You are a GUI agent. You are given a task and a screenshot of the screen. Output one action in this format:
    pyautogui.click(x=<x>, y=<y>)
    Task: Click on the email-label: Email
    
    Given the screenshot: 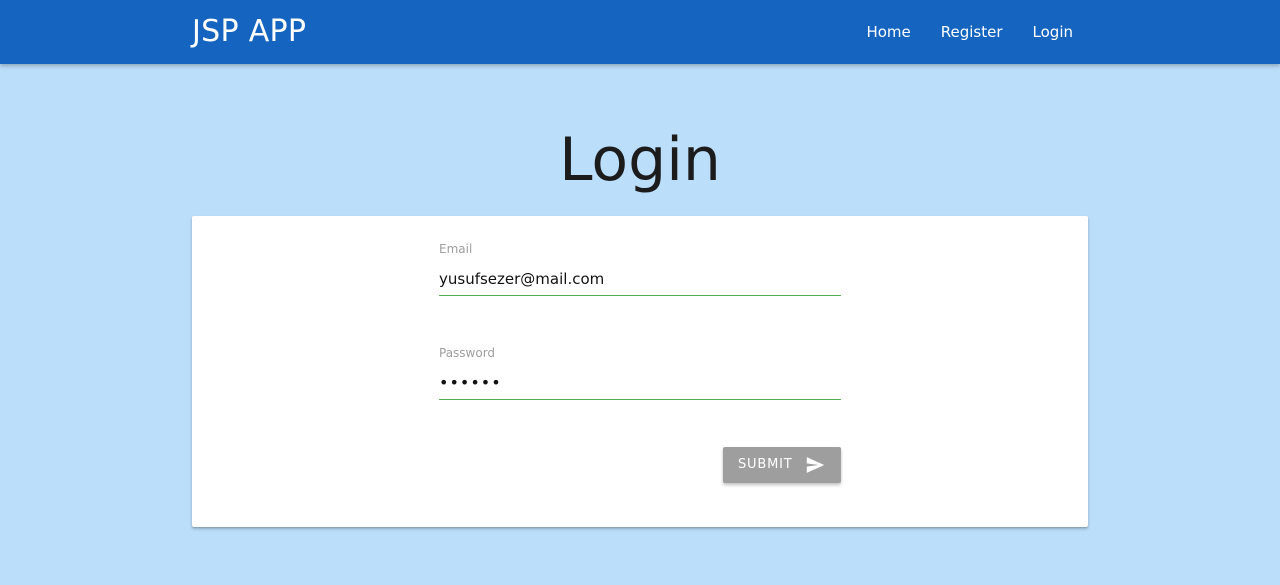 What is the action you would take?
    pyautogui.click(x=456, y=249)
    